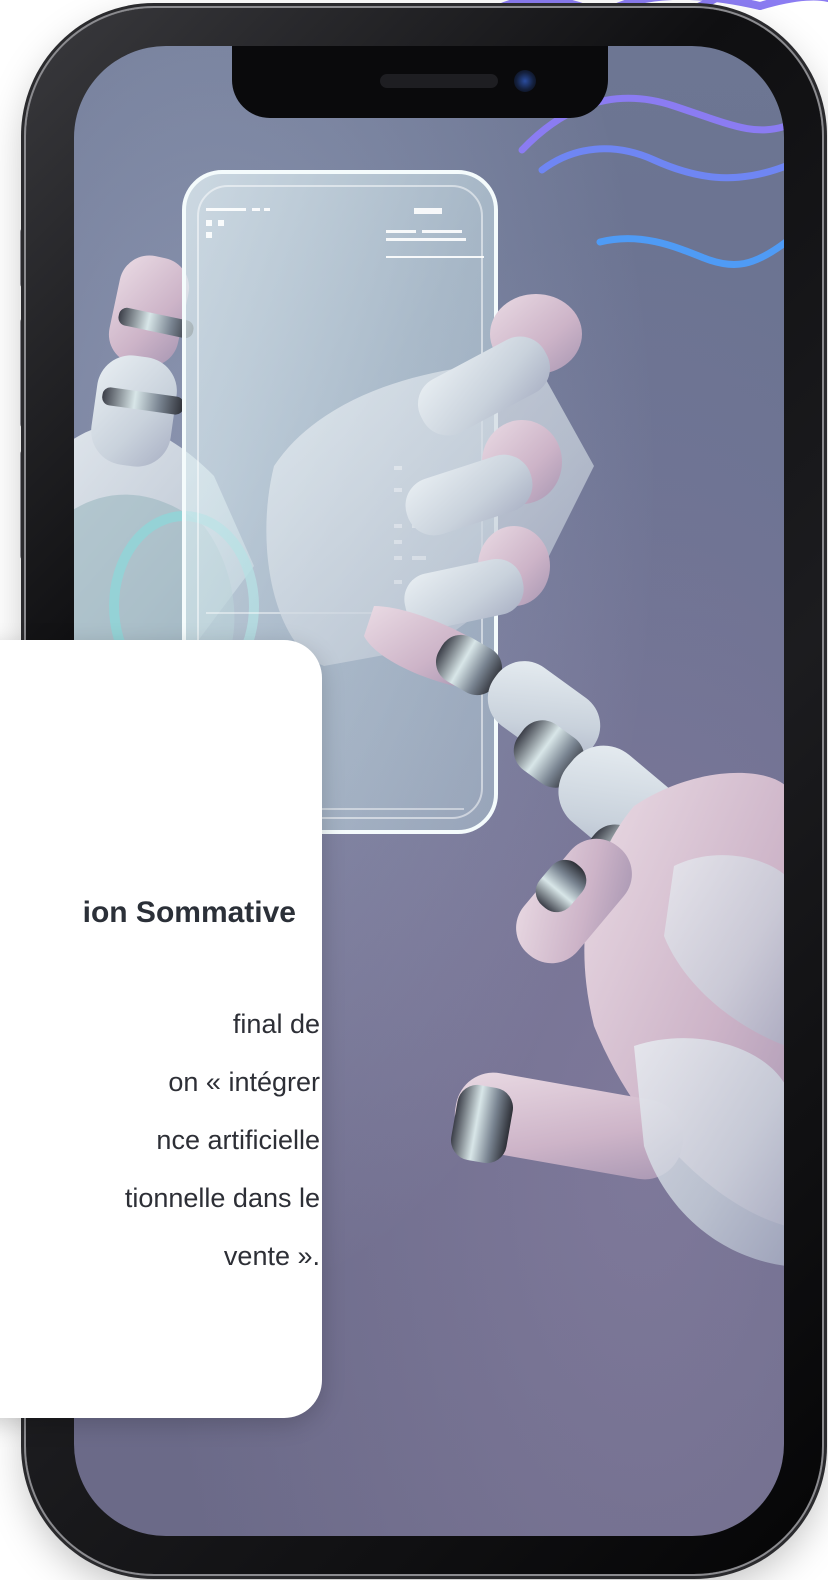 The width and height of the screenshot is (828, 1580). I want to click on card-title: ion Sommative, so click(189, 912).